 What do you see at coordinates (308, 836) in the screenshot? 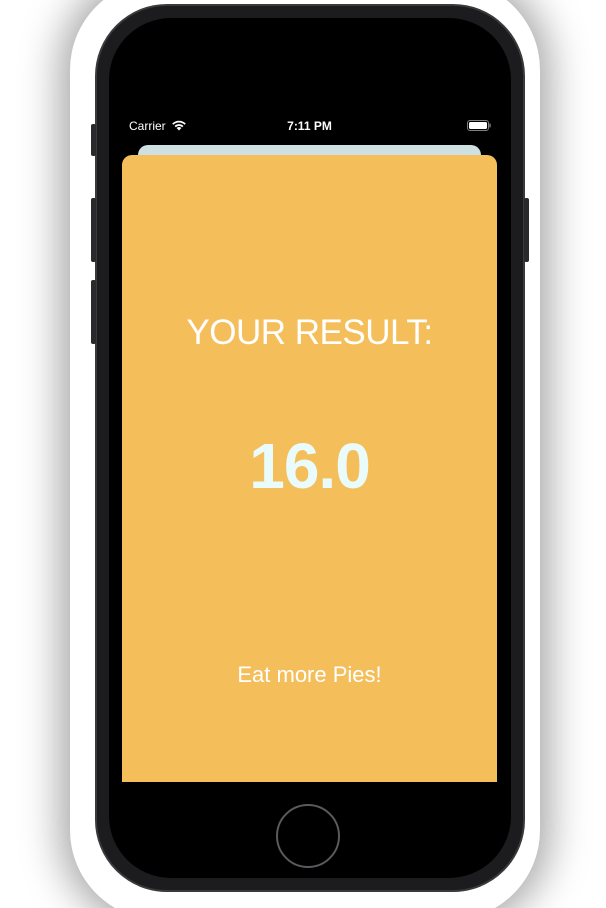
I see `home-button` at bounding box center [308, 836].